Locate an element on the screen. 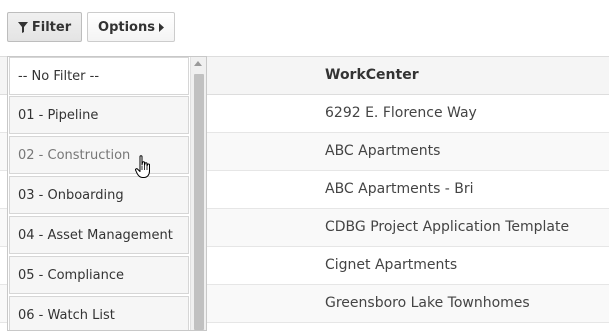  column-header-workcenter: WorkCenter is located at coordinates (372, 75).